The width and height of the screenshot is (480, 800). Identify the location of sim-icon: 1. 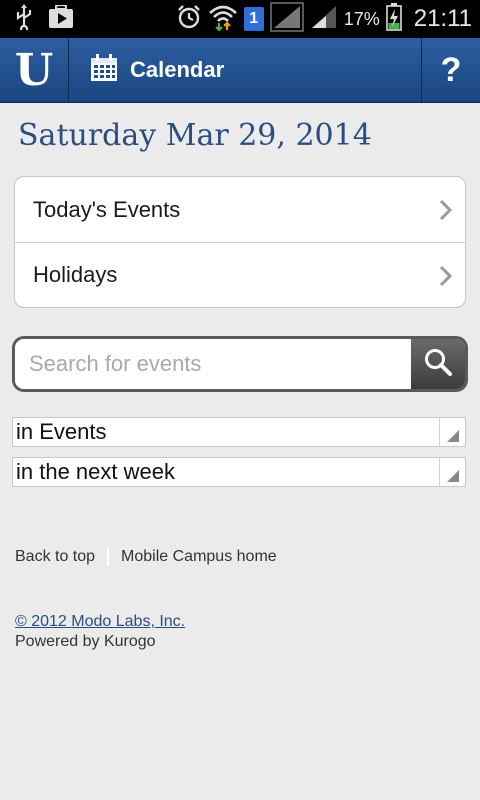
(253, 19).